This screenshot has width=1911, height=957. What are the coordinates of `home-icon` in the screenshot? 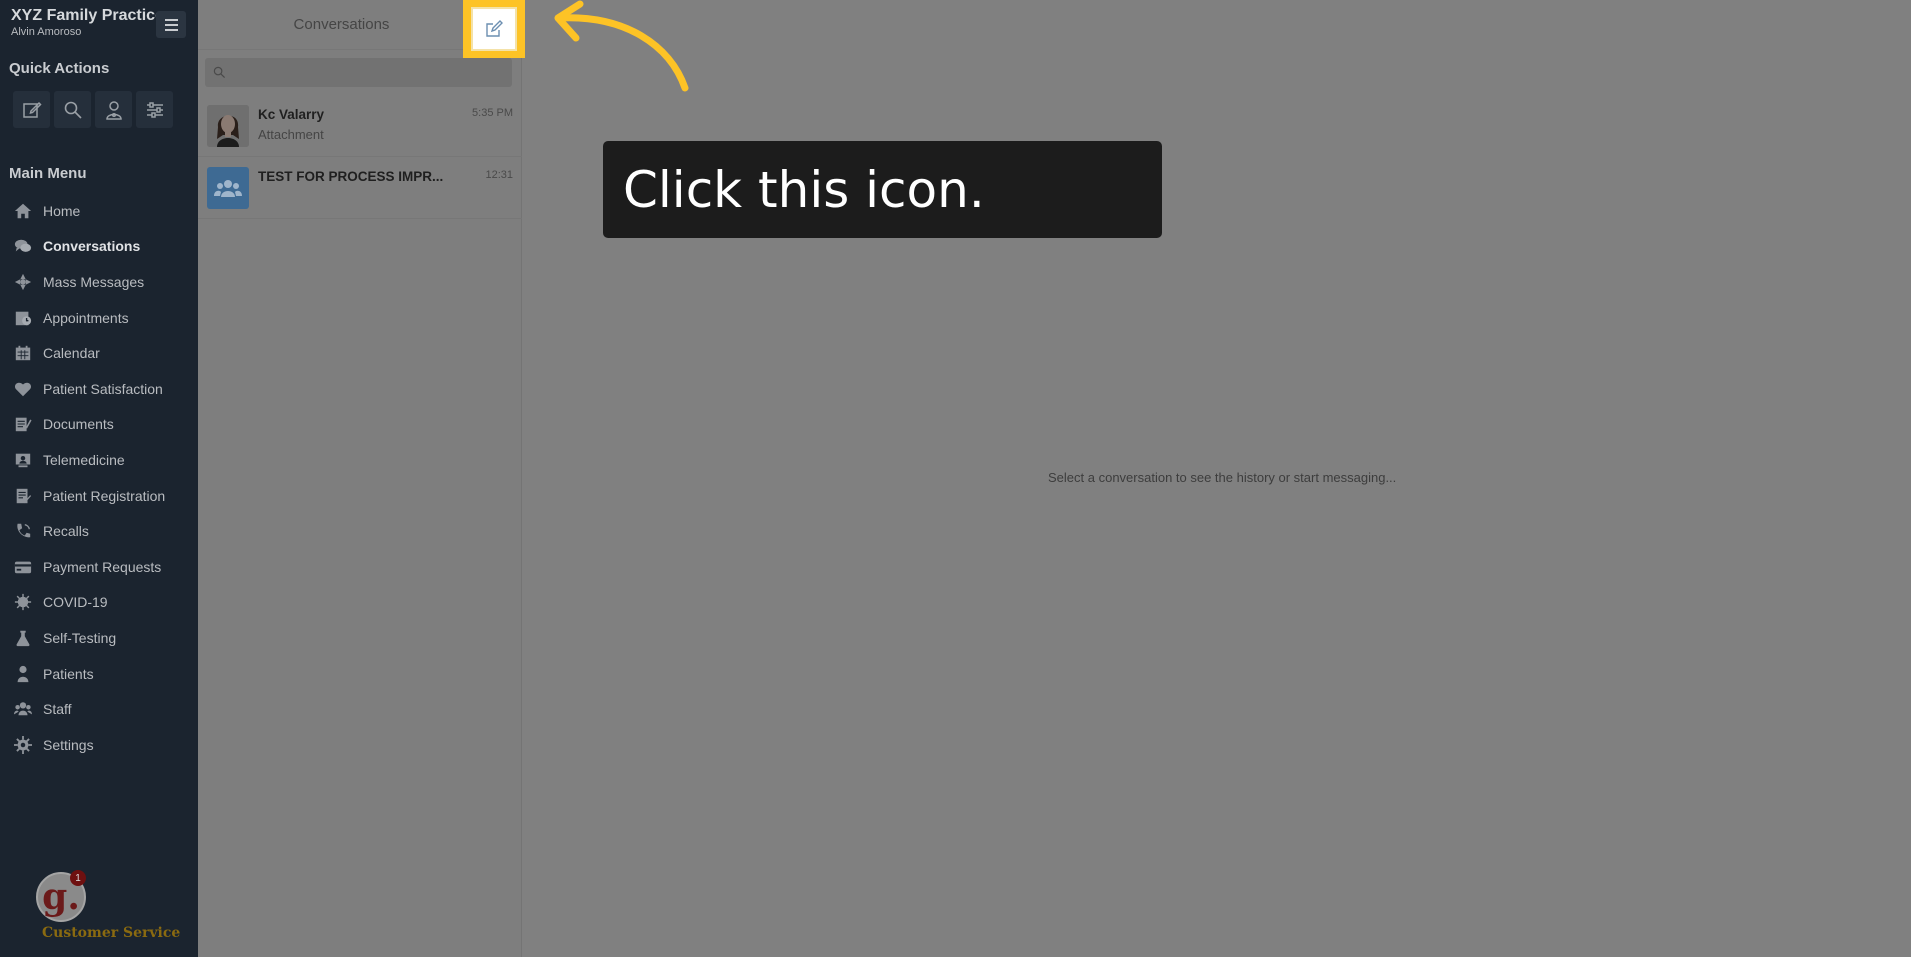 It's located at (23, 211).